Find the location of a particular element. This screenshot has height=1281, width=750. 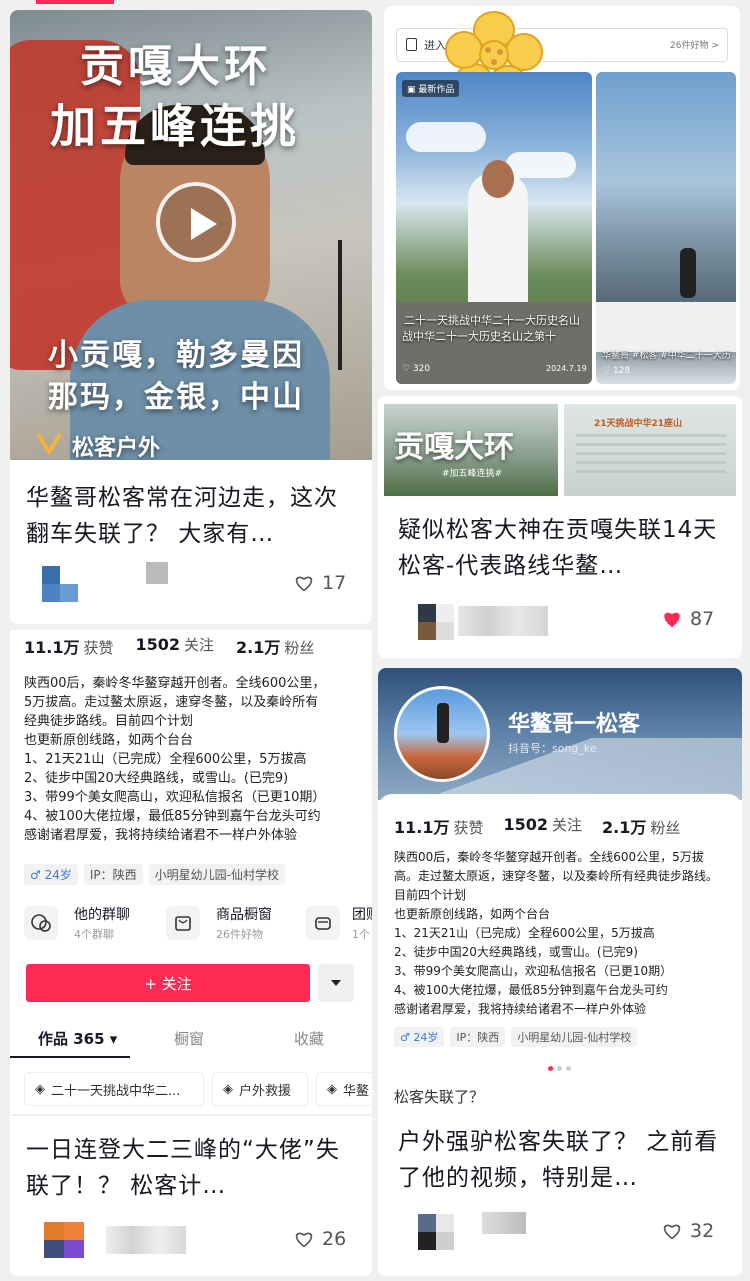

thumb1-date: 2024.7.19 is located at coordinates (566, 368).